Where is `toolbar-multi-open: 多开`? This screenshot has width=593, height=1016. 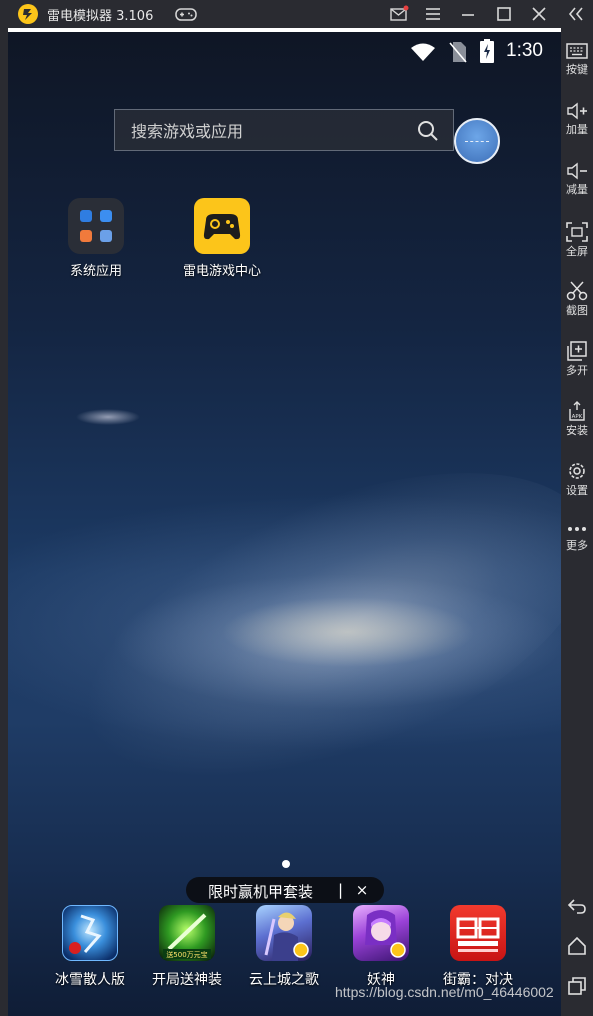 toolbar-multi-open: 多开 is located at coordinates (577, 359).